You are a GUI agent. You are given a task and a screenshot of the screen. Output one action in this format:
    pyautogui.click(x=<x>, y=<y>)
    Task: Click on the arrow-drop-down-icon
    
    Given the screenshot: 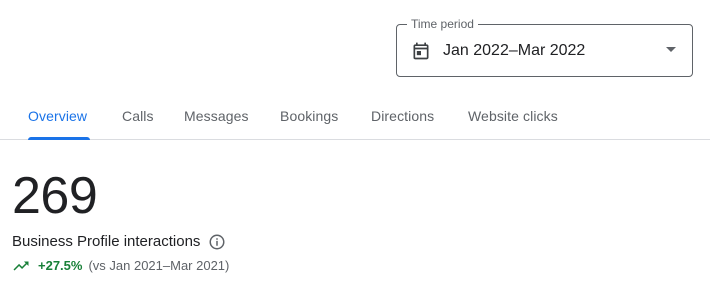 What is the action you would take?
    pyautogui.click(x=671, y=49)
    